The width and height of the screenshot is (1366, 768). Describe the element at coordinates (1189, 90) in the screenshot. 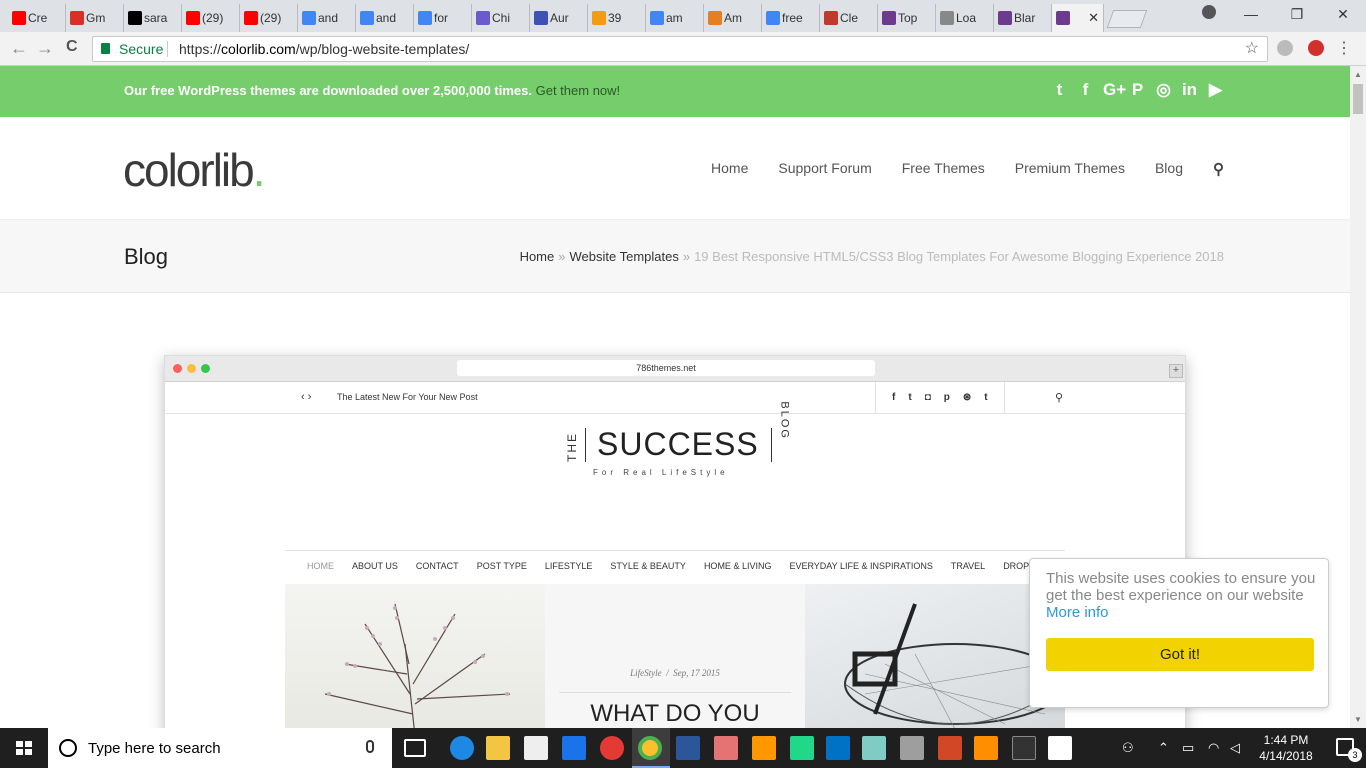

I see `linkedin-icon: in` at that location.